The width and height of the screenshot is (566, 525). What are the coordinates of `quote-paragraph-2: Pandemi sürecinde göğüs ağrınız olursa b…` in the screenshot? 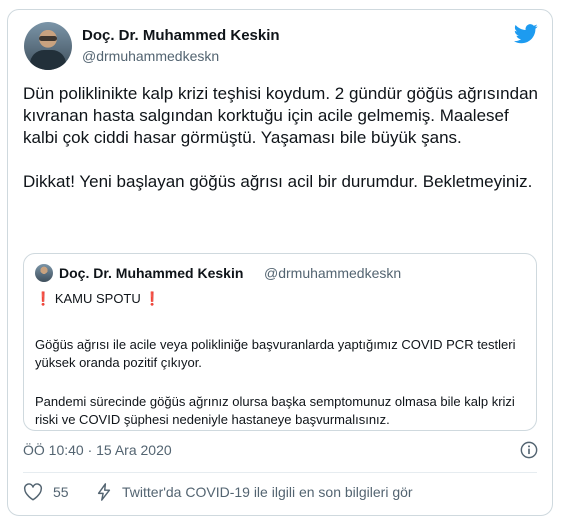 It's located at (275, 410).